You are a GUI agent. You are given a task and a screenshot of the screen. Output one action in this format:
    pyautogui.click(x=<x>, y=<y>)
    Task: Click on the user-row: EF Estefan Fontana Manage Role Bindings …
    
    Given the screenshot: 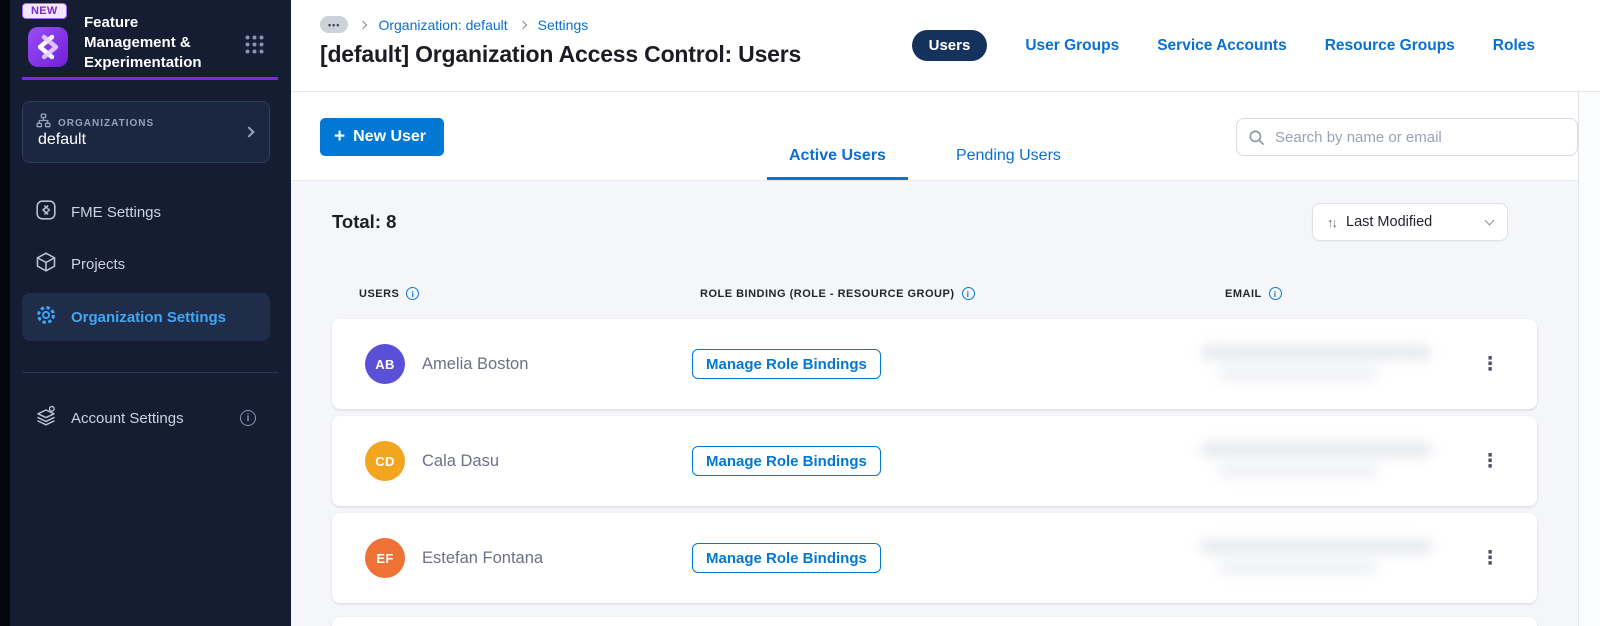 What is the action you would take?
    pyautogui.click(x=934, y=558)
    